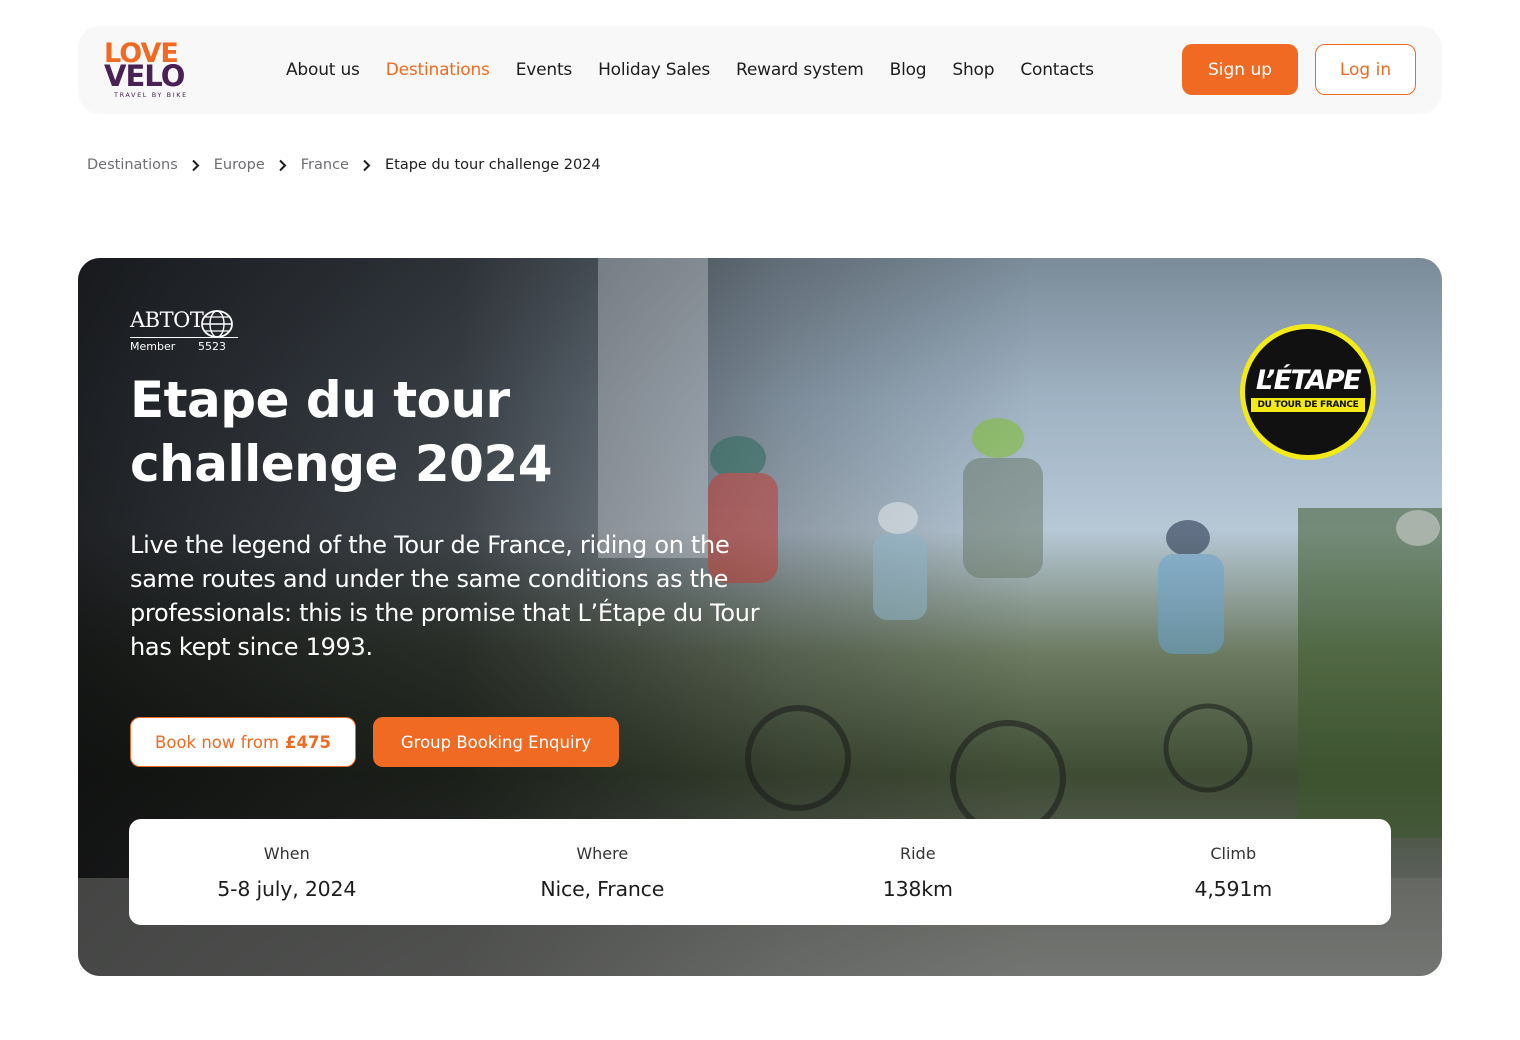 The width and height of the screenshot is (1520, 1040). What do you see at coordinates (323, 70) in the screenshot?
I see `nav-item-about-us: About us` at bounding box center [323, 70].